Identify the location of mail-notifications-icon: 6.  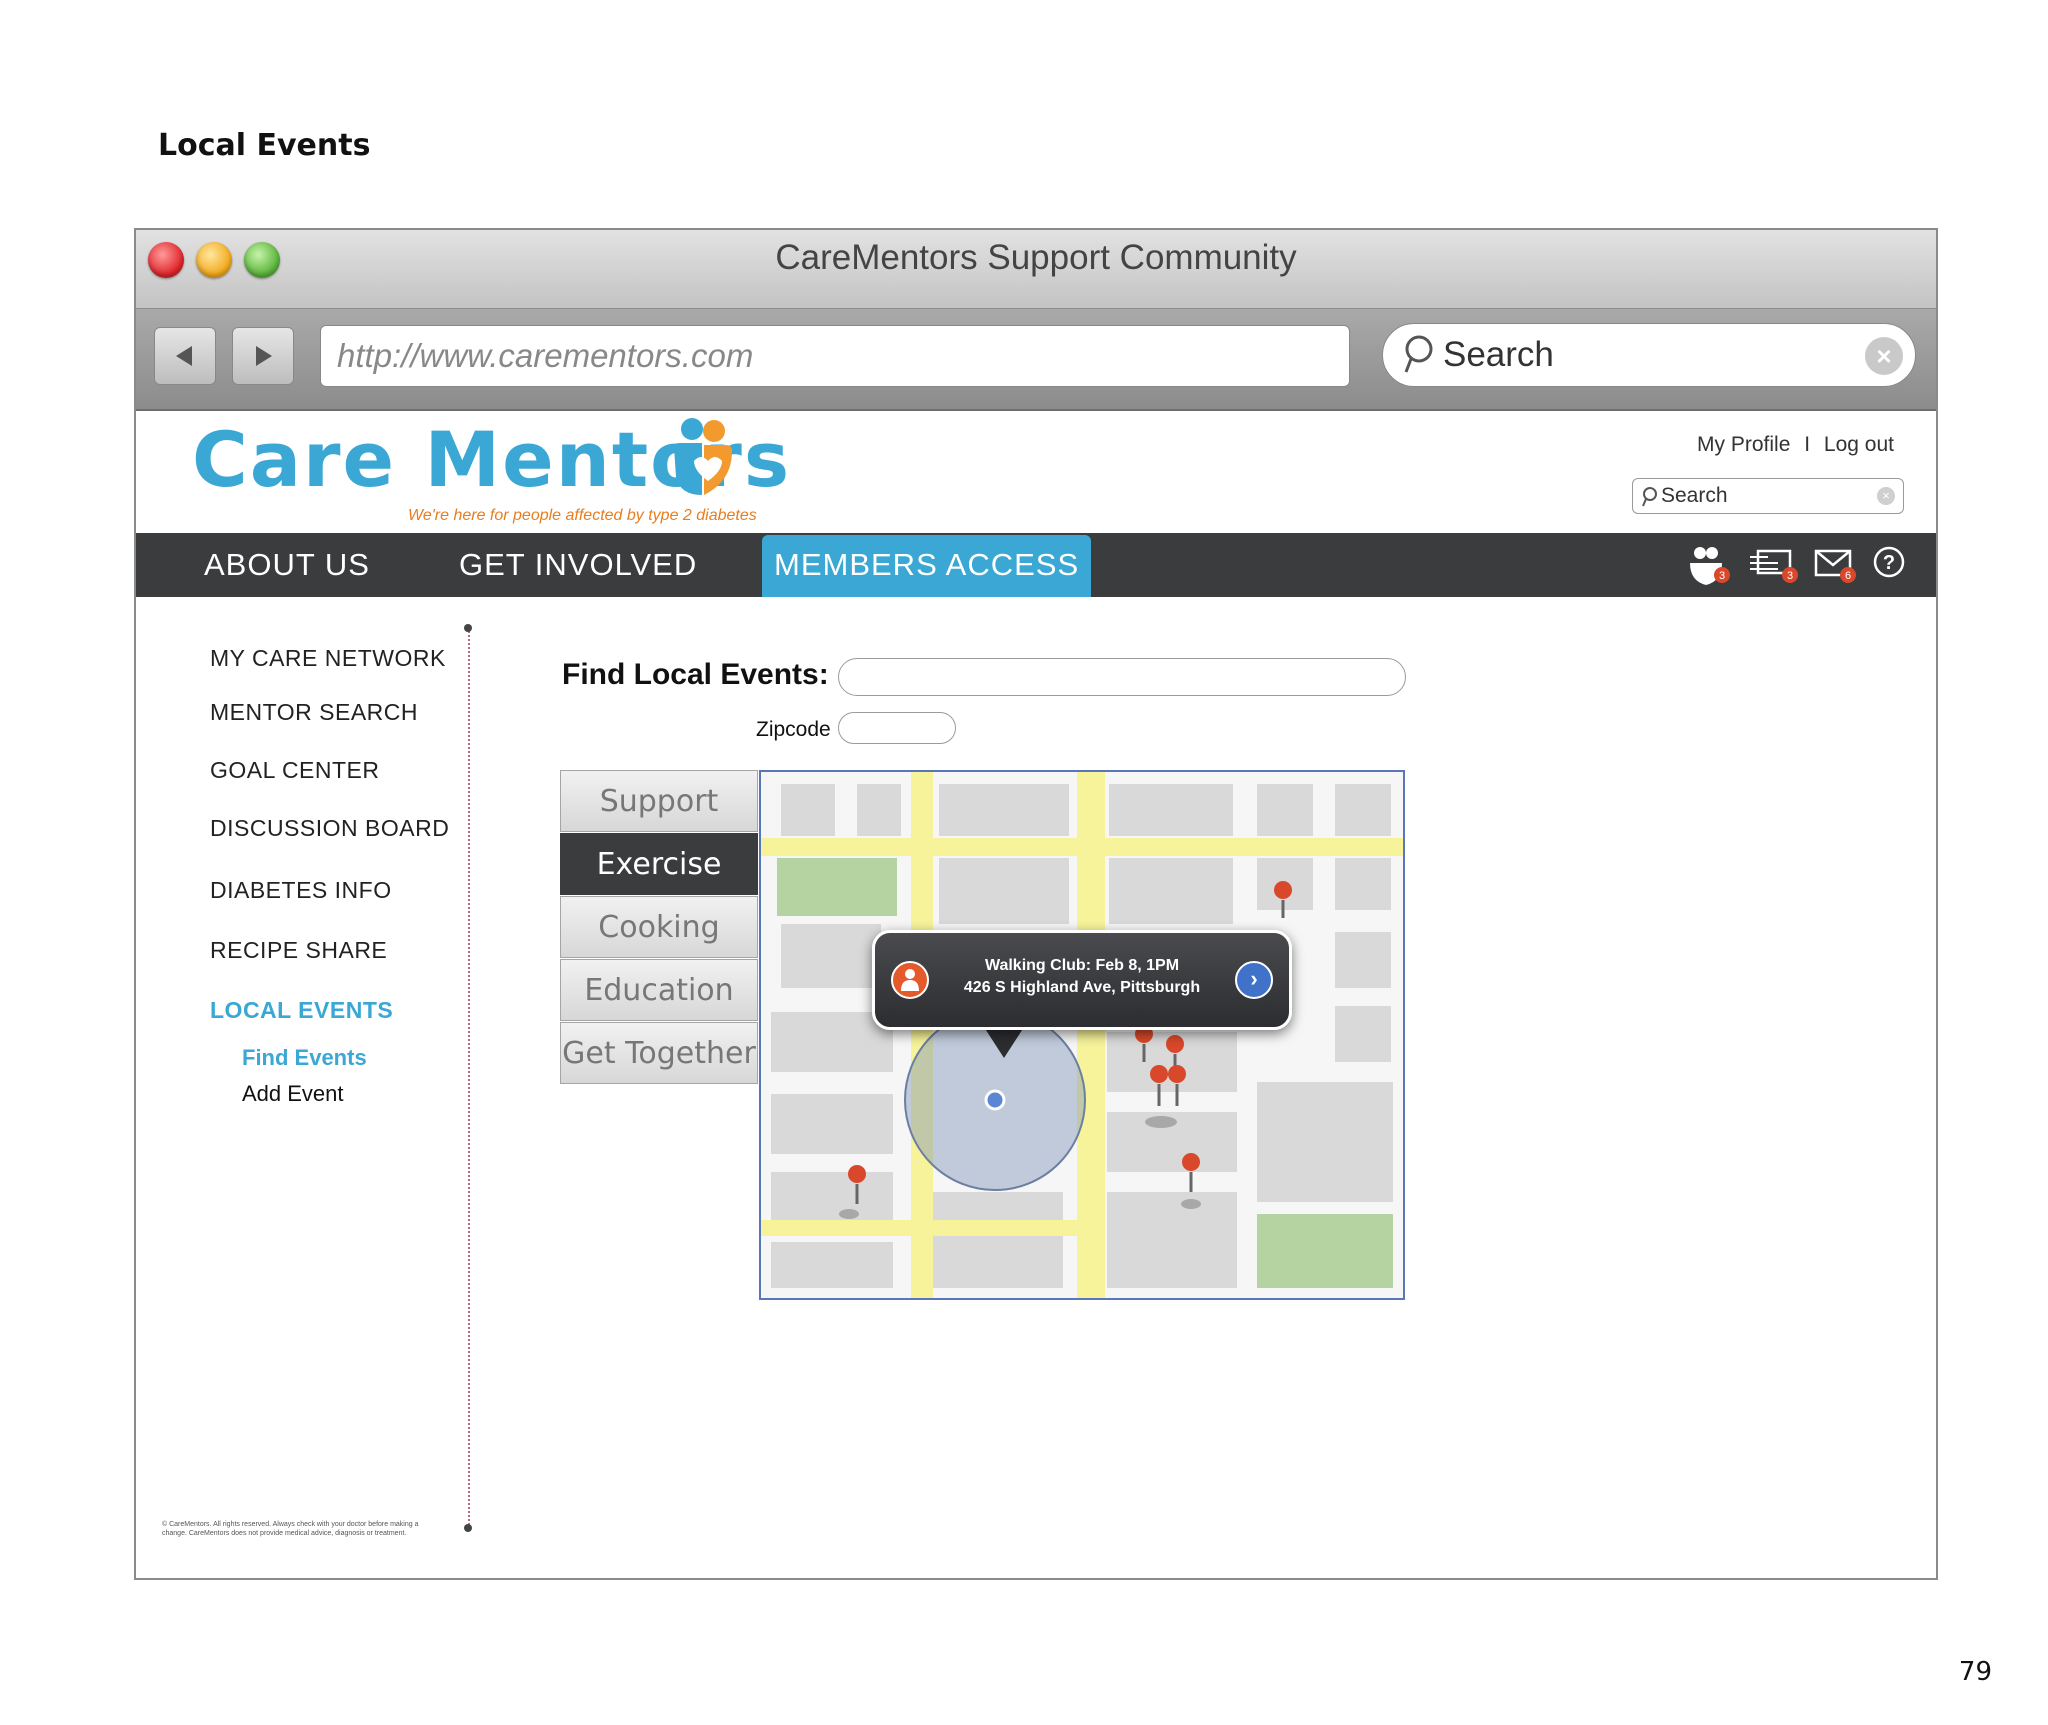
(1836, 566).